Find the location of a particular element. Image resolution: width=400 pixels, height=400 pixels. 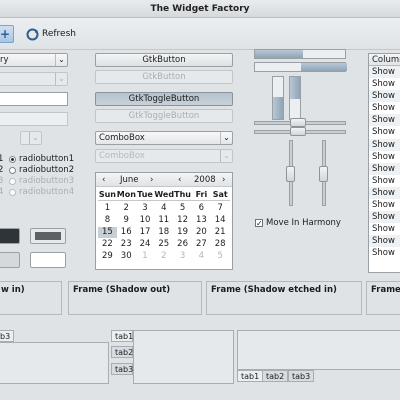

calendar-day-other-month: 3 is located at coordinates (182, 256).